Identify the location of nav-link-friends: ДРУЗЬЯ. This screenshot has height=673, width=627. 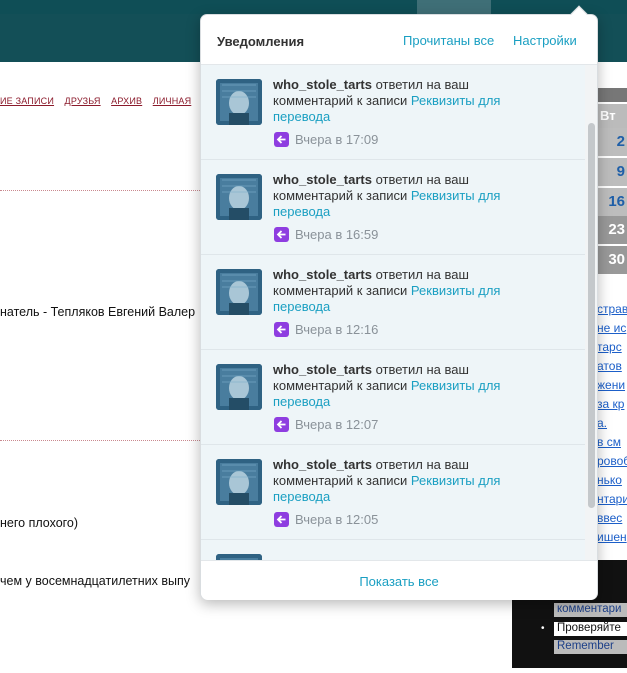
(83, 101).